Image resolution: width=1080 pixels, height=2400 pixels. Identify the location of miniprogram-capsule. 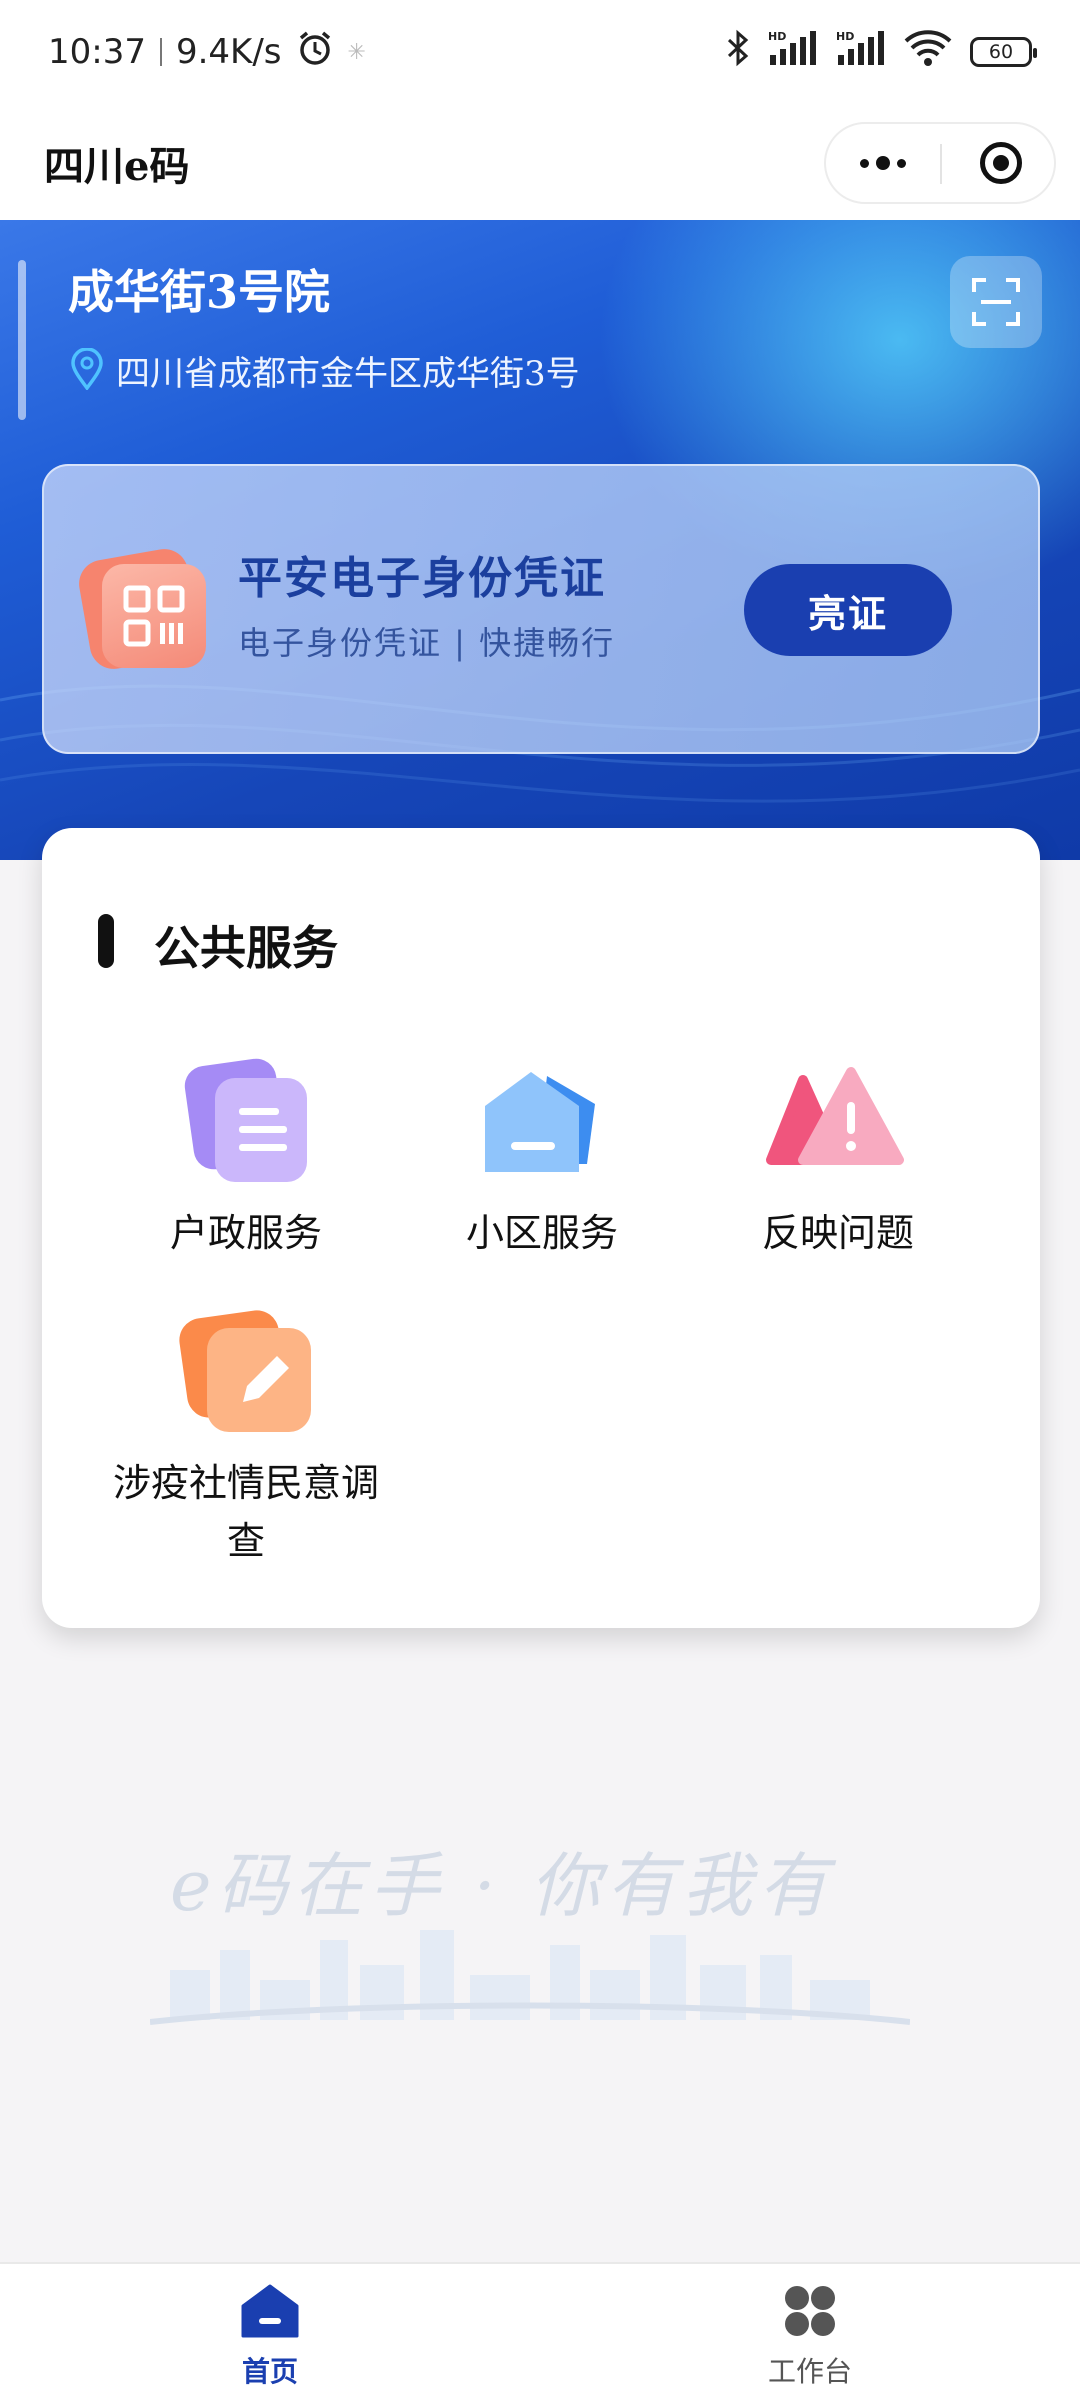
(940, 163).